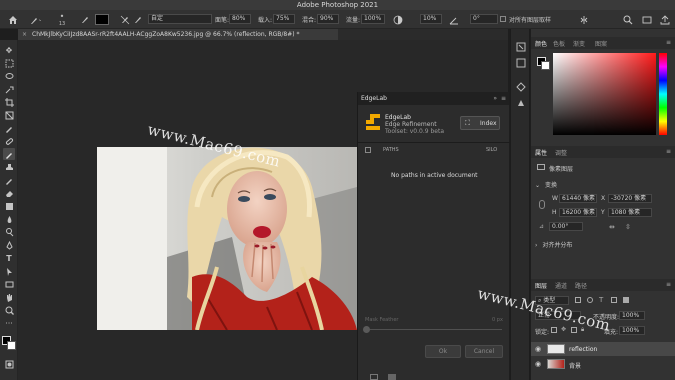 This screenshot has height=380, width=675. What do you see at coordinates (62, 19) in the screenshot?
I see `brush-size-icon: • 13` at bounding box center [62, 19].